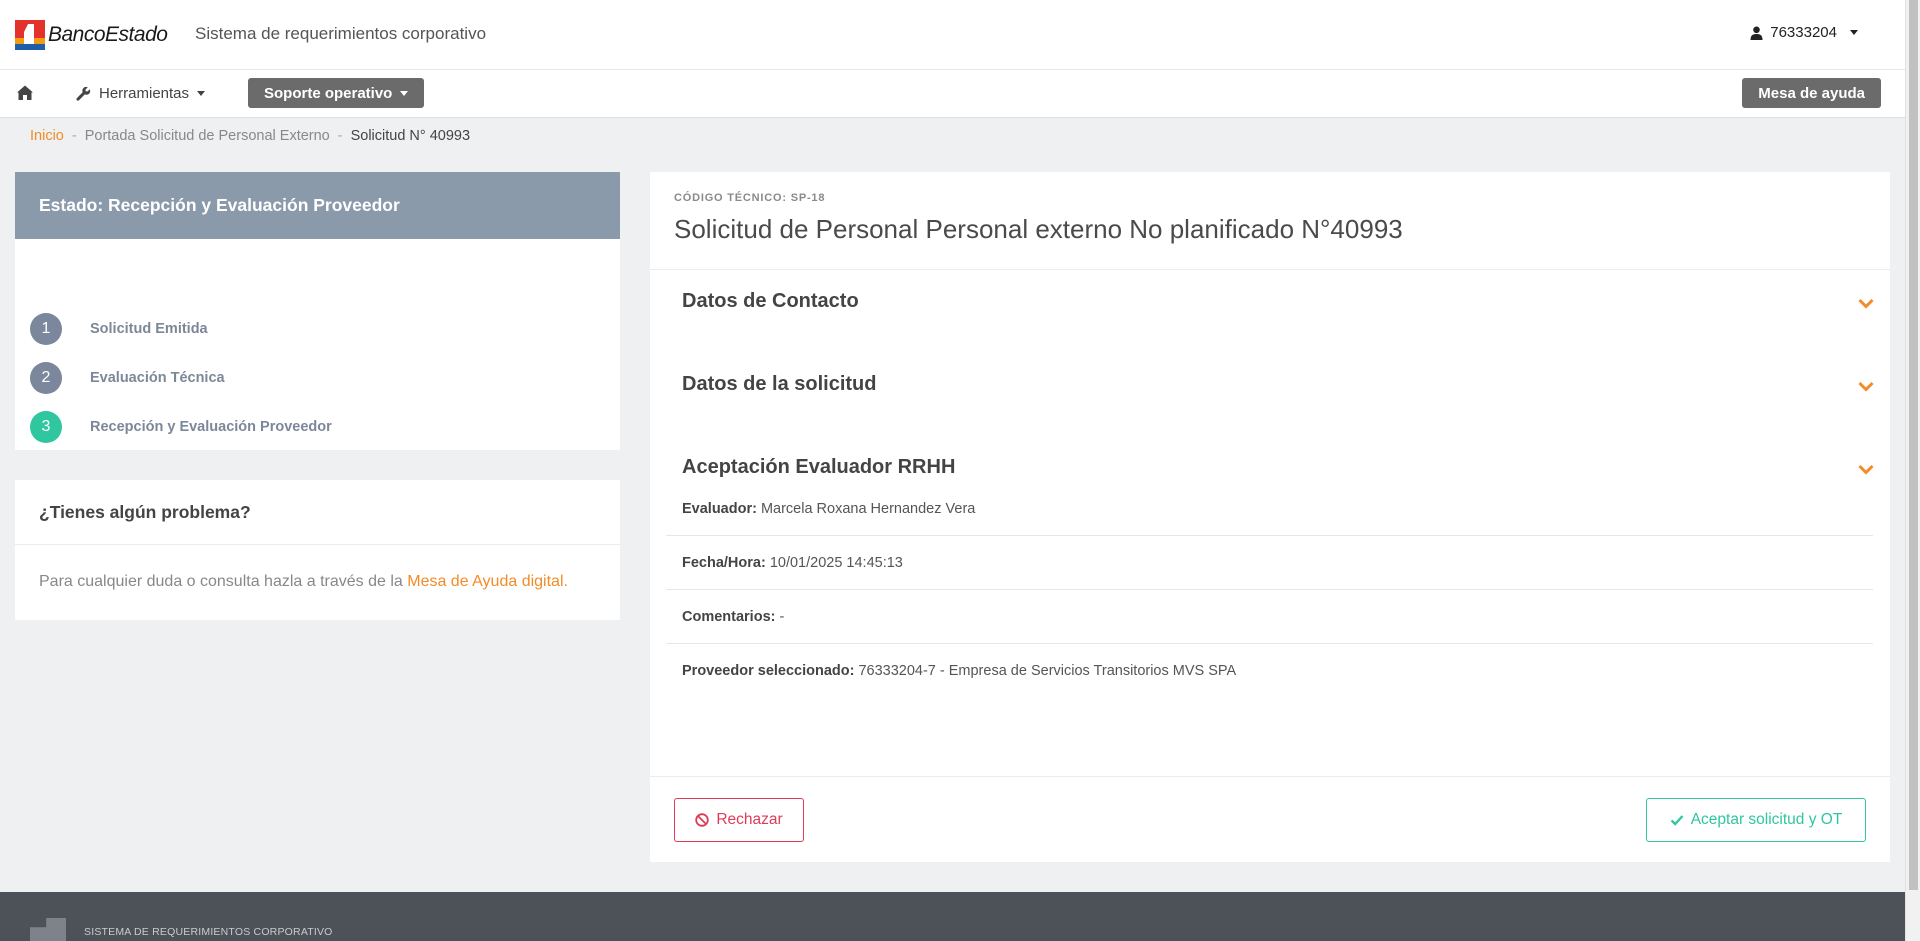  Describe the element at coordinates (83, 93) in the screenshot. I see `wrench-icon` at that location.